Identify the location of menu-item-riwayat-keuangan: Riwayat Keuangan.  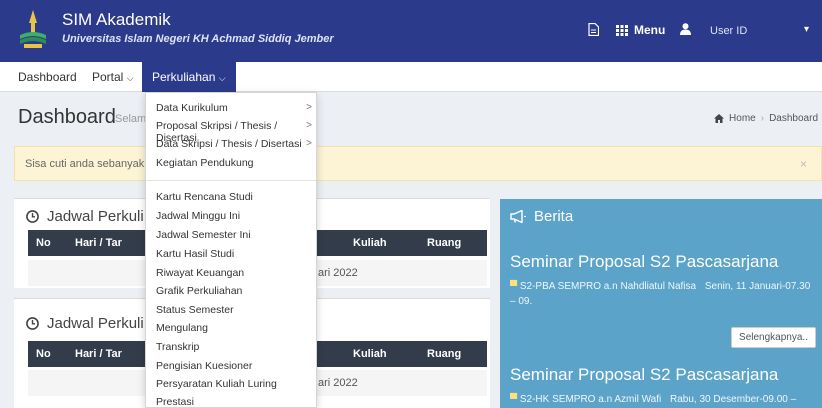
(234, 273).